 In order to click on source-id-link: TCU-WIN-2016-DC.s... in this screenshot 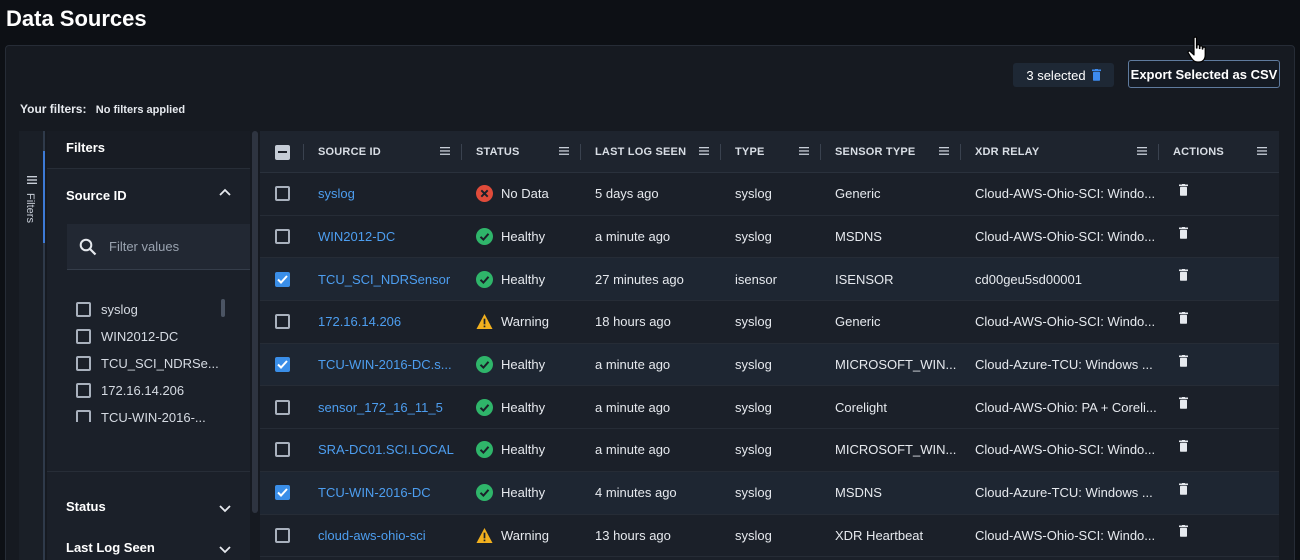, I will do `click(378, 364)`.